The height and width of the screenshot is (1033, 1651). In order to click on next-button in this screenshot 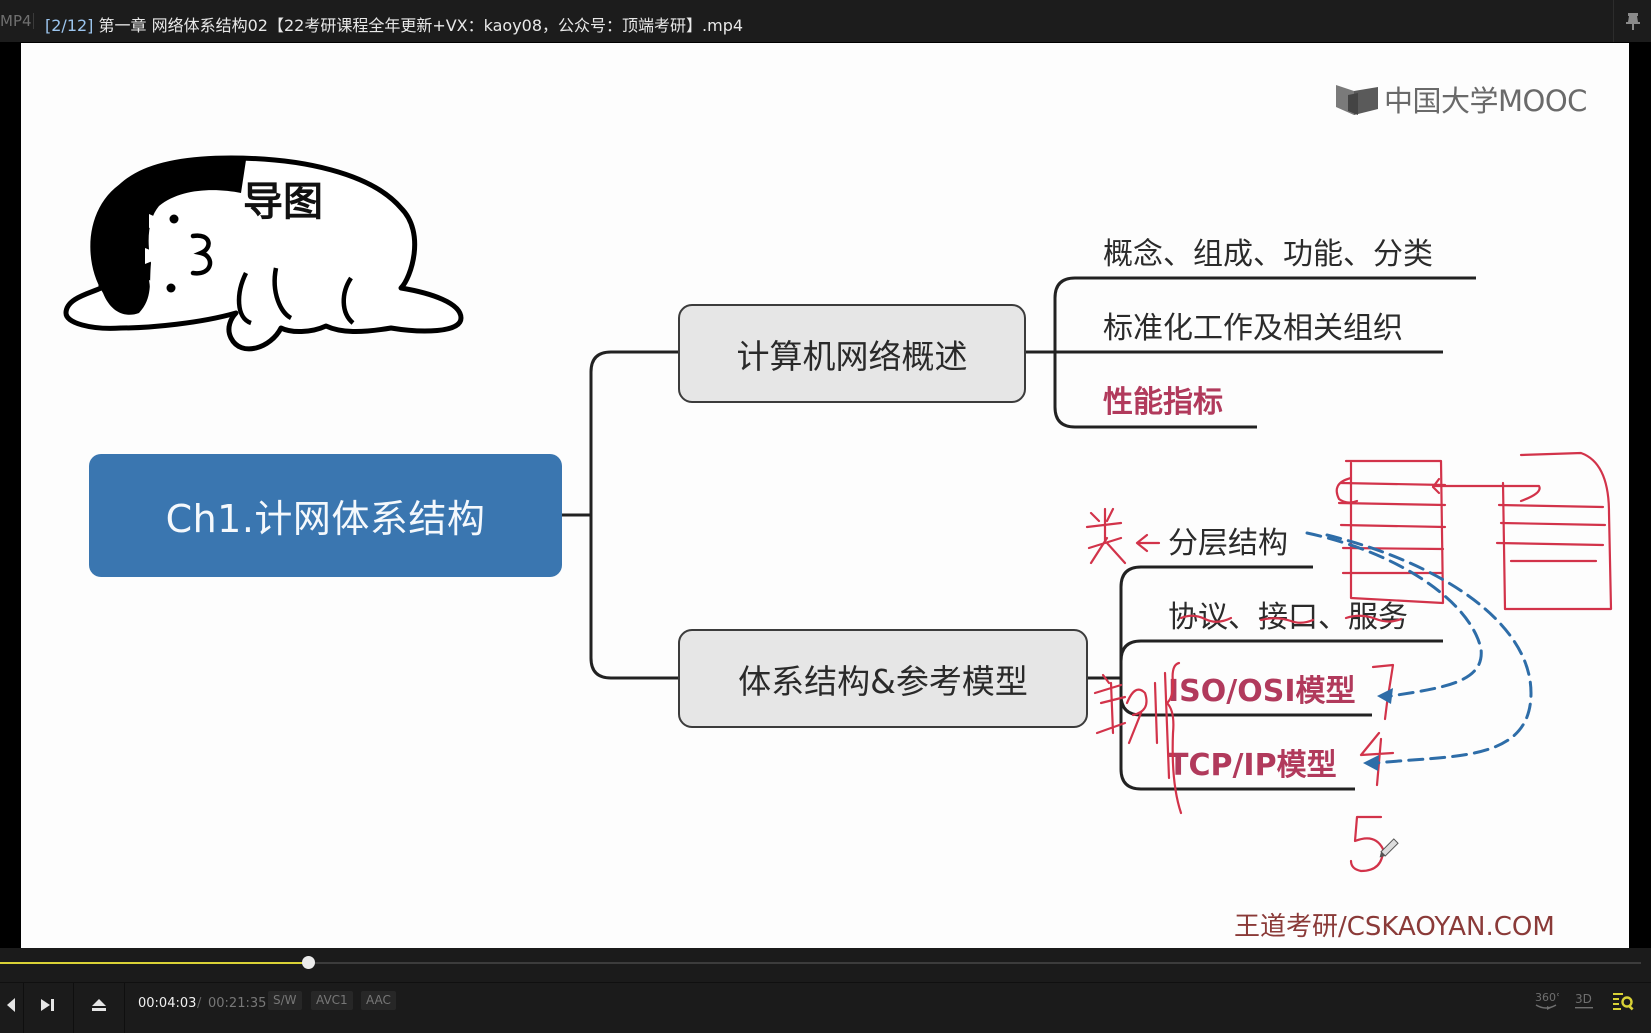, I will do `click(48, 1005)`.